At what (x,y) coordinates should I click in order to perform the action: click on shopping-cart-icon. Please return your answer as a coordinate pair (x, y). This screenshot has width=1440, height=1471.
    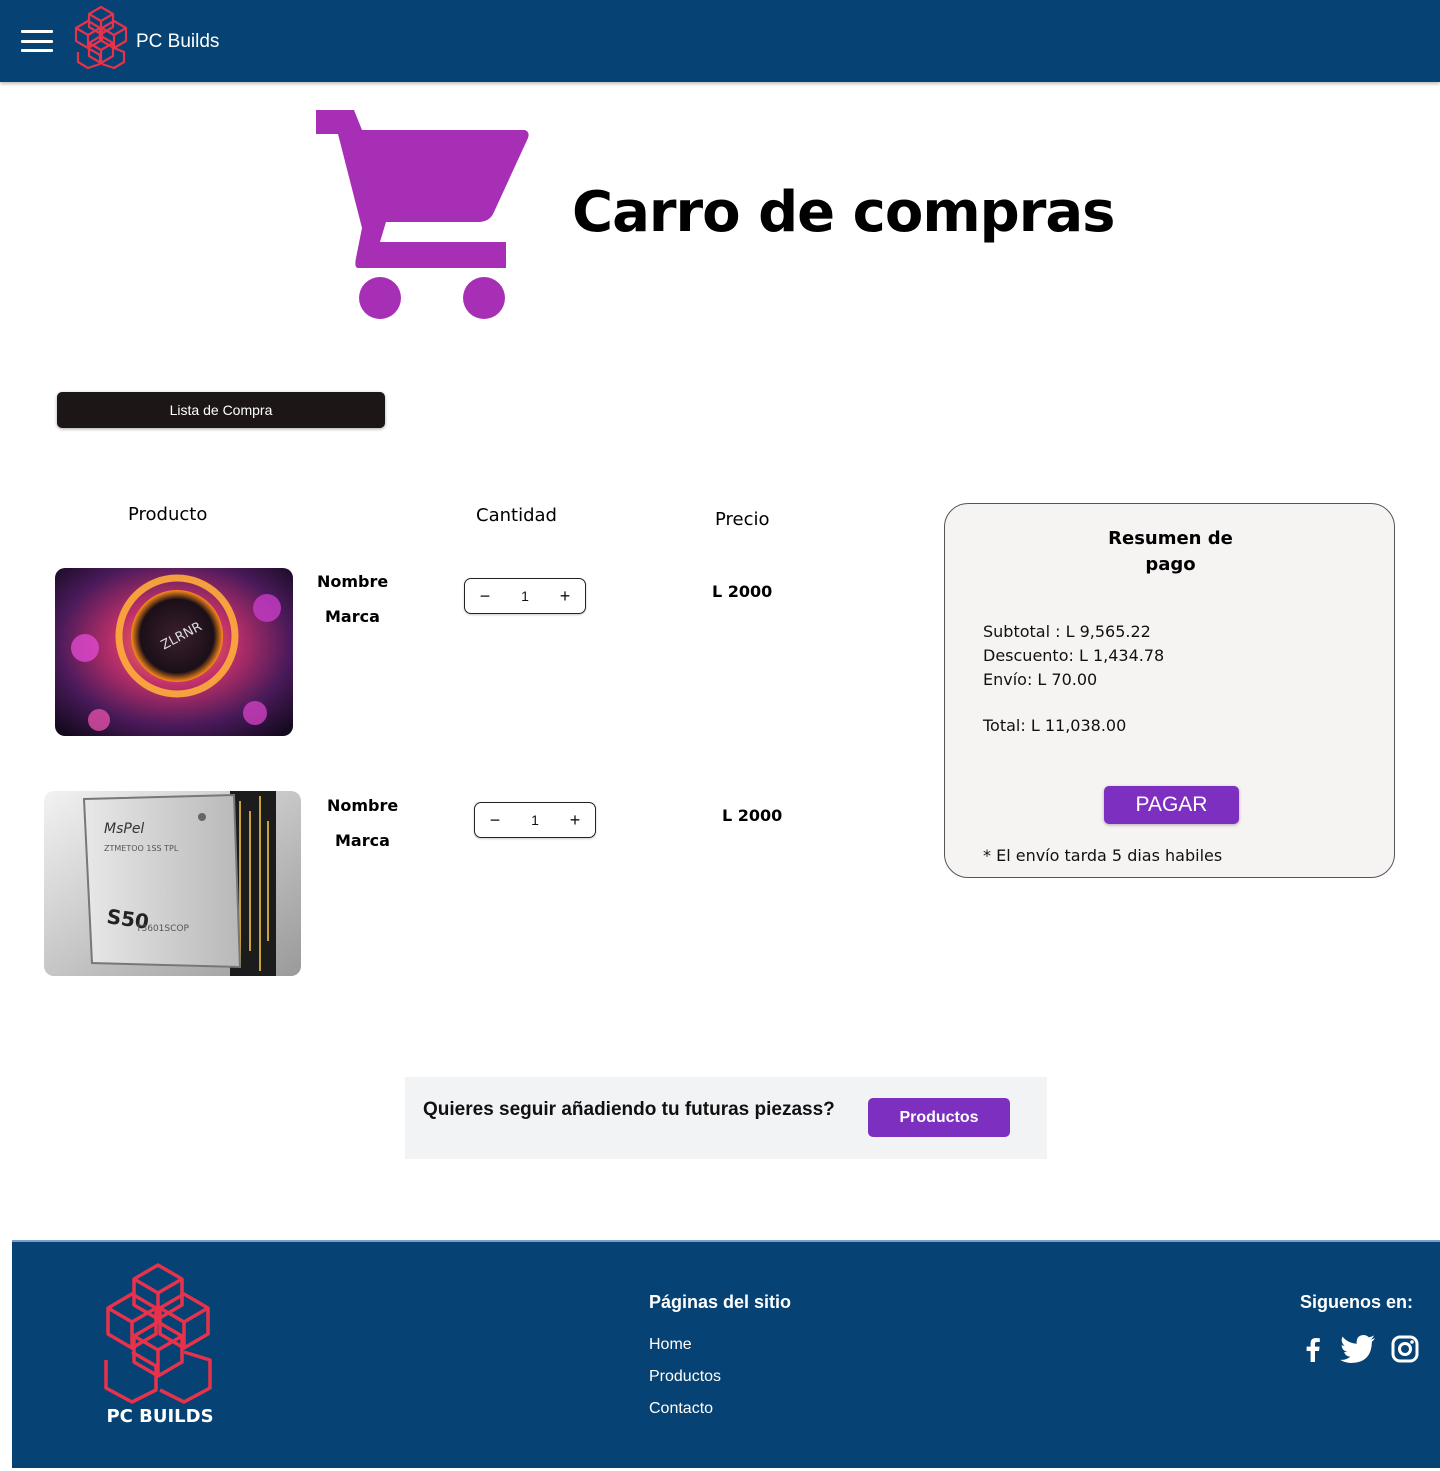
    Looking at the image, I should click on (422, 214).